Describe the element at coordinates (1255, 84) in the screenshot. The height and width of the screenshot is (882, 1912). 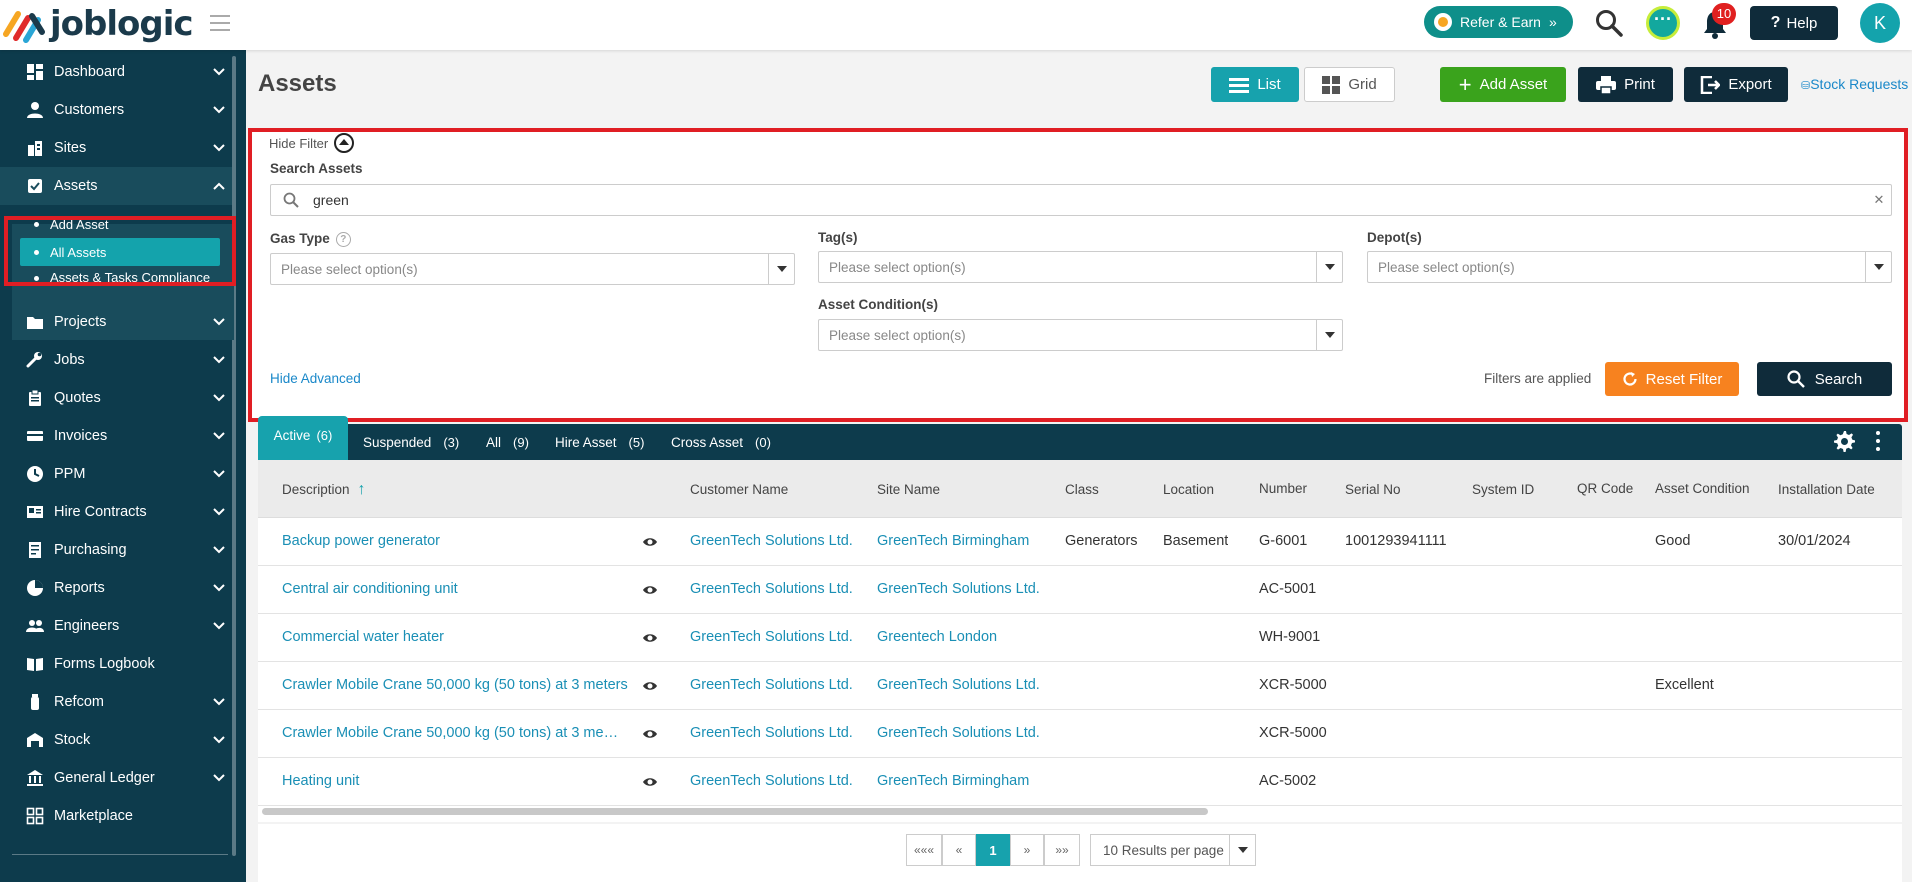
I see `list-view-button: List` at that location.